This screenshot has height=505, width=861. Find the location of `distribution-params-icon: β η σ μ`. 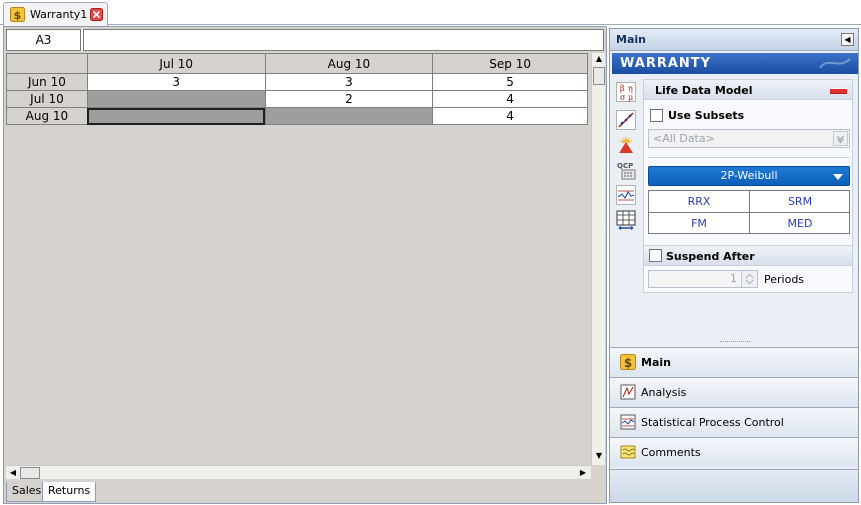

distribution-params-icon: β η σ μ is located at coordinates (626, 92).